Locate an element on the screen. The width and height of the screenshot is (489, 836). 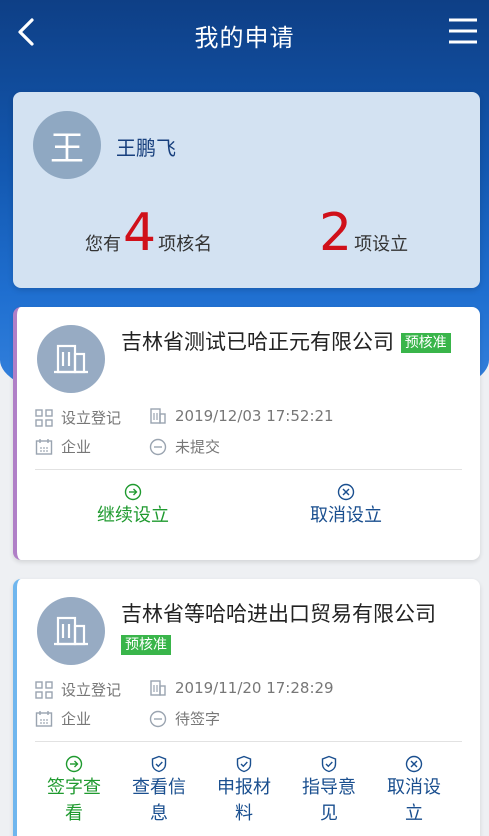
stat-suffix: 项核名 is located at coordinates (185, 244).